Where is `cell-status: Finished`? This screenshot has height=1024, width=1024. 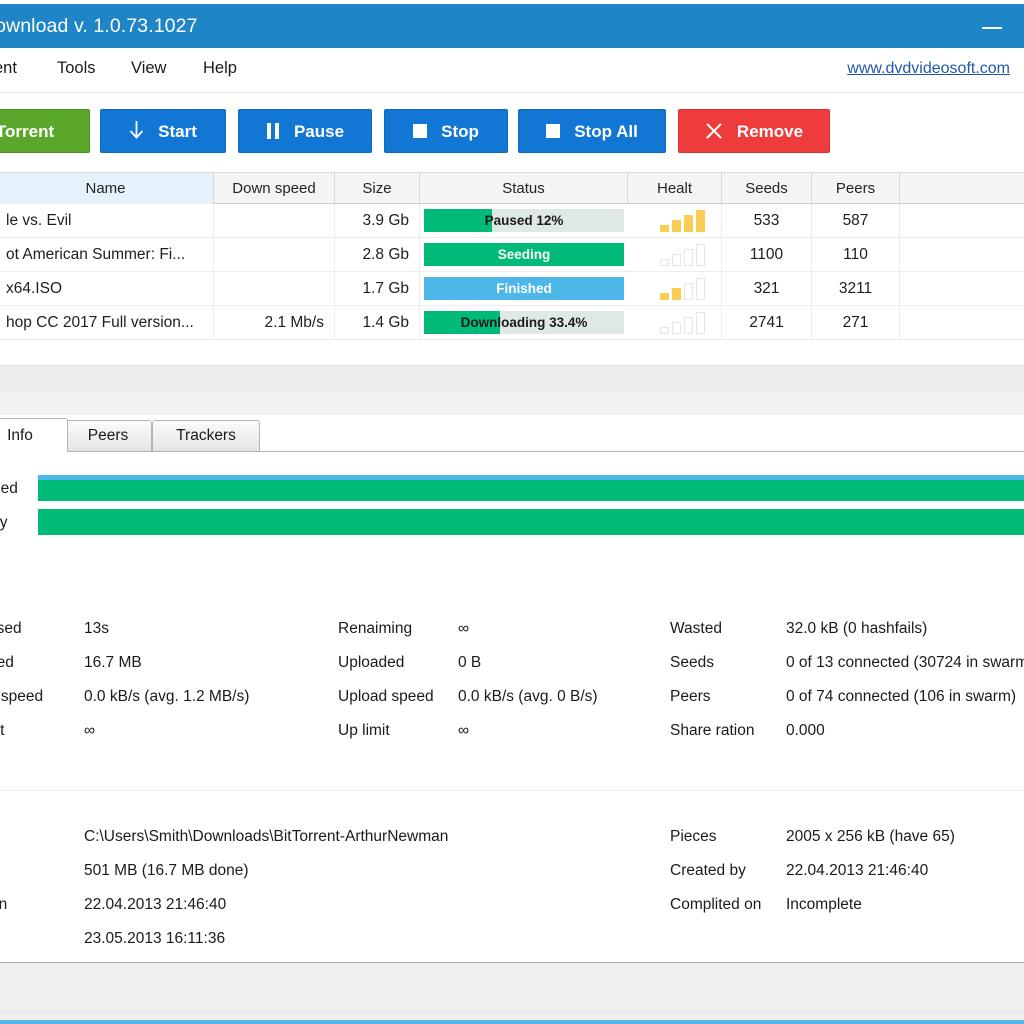 cell-status: Finished is located at coordinates (524, 288).